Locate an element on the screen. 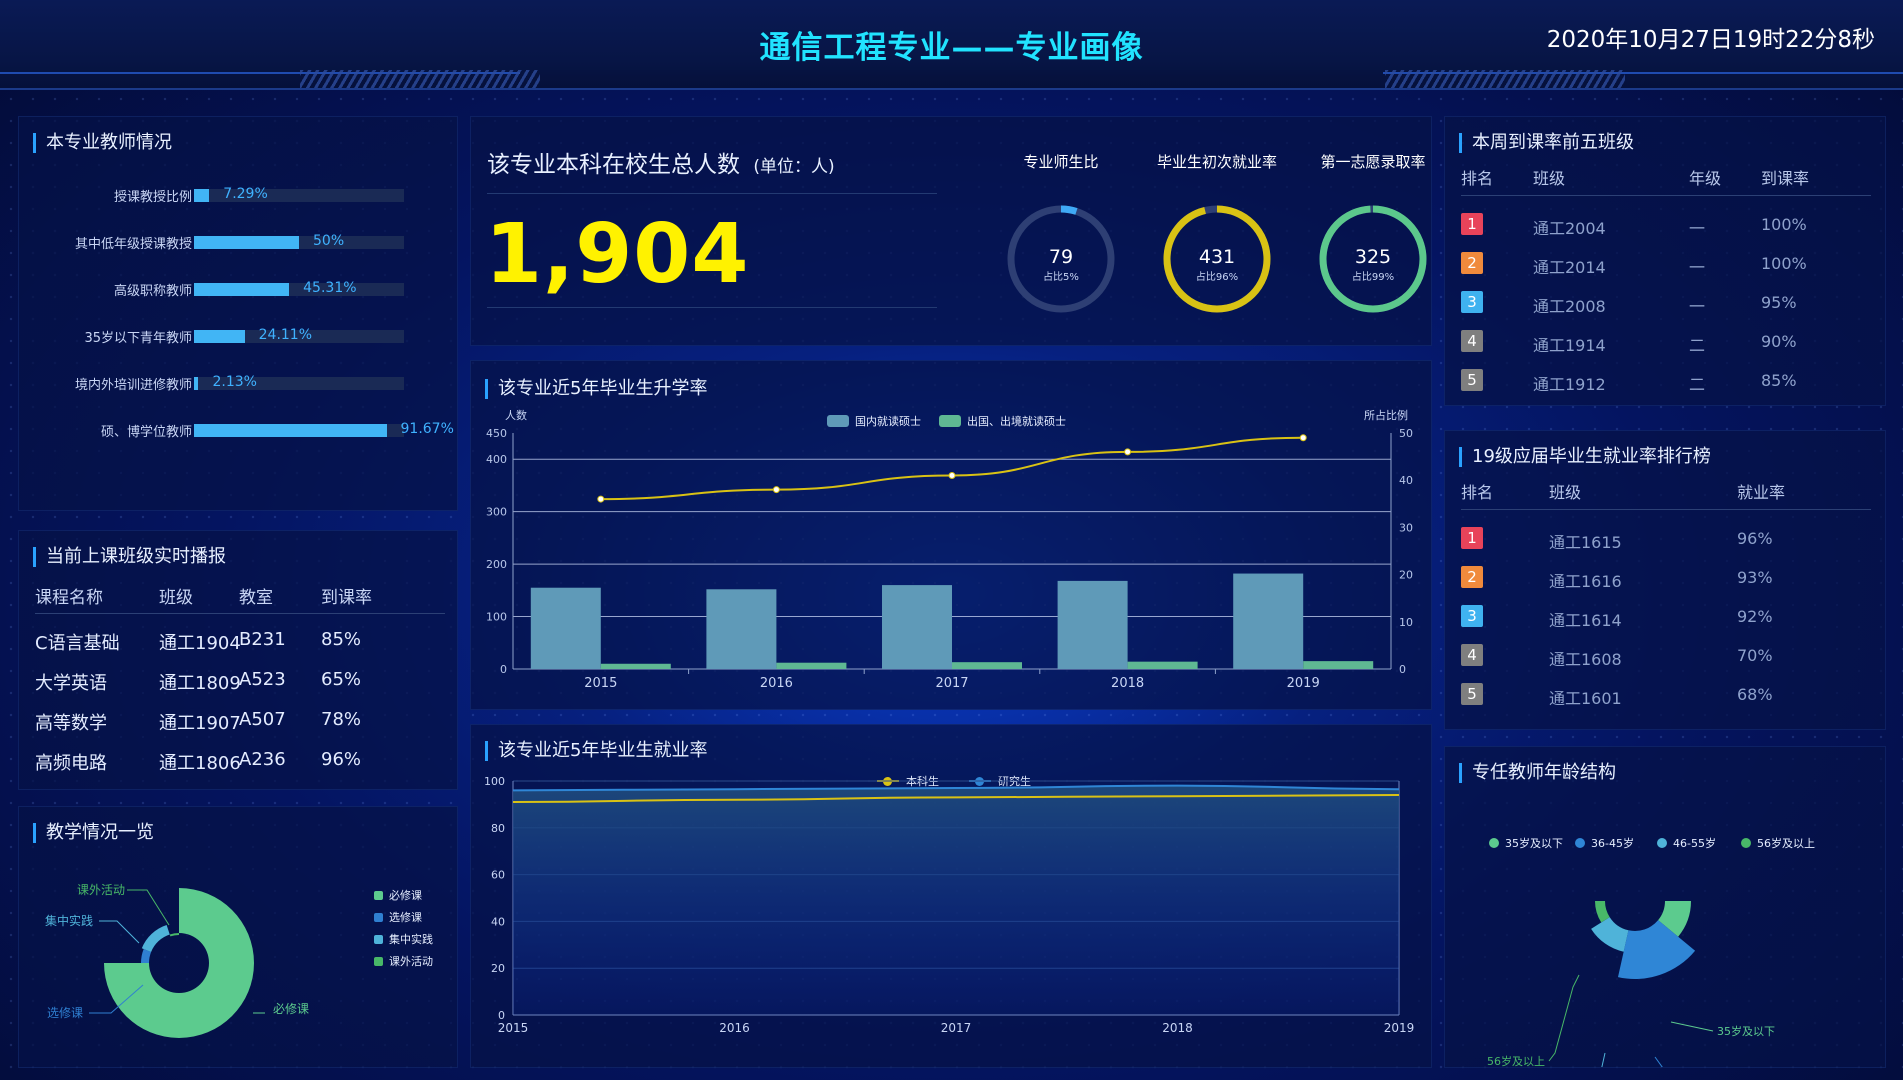 This screenshot has height=1080, width=1903. teaching-overview-panel: 教学情况一览 课外活动 集中实践 选修课 必修课 必修课 选修课 集中实践 课外活动 is located at coordinates (238, 937).